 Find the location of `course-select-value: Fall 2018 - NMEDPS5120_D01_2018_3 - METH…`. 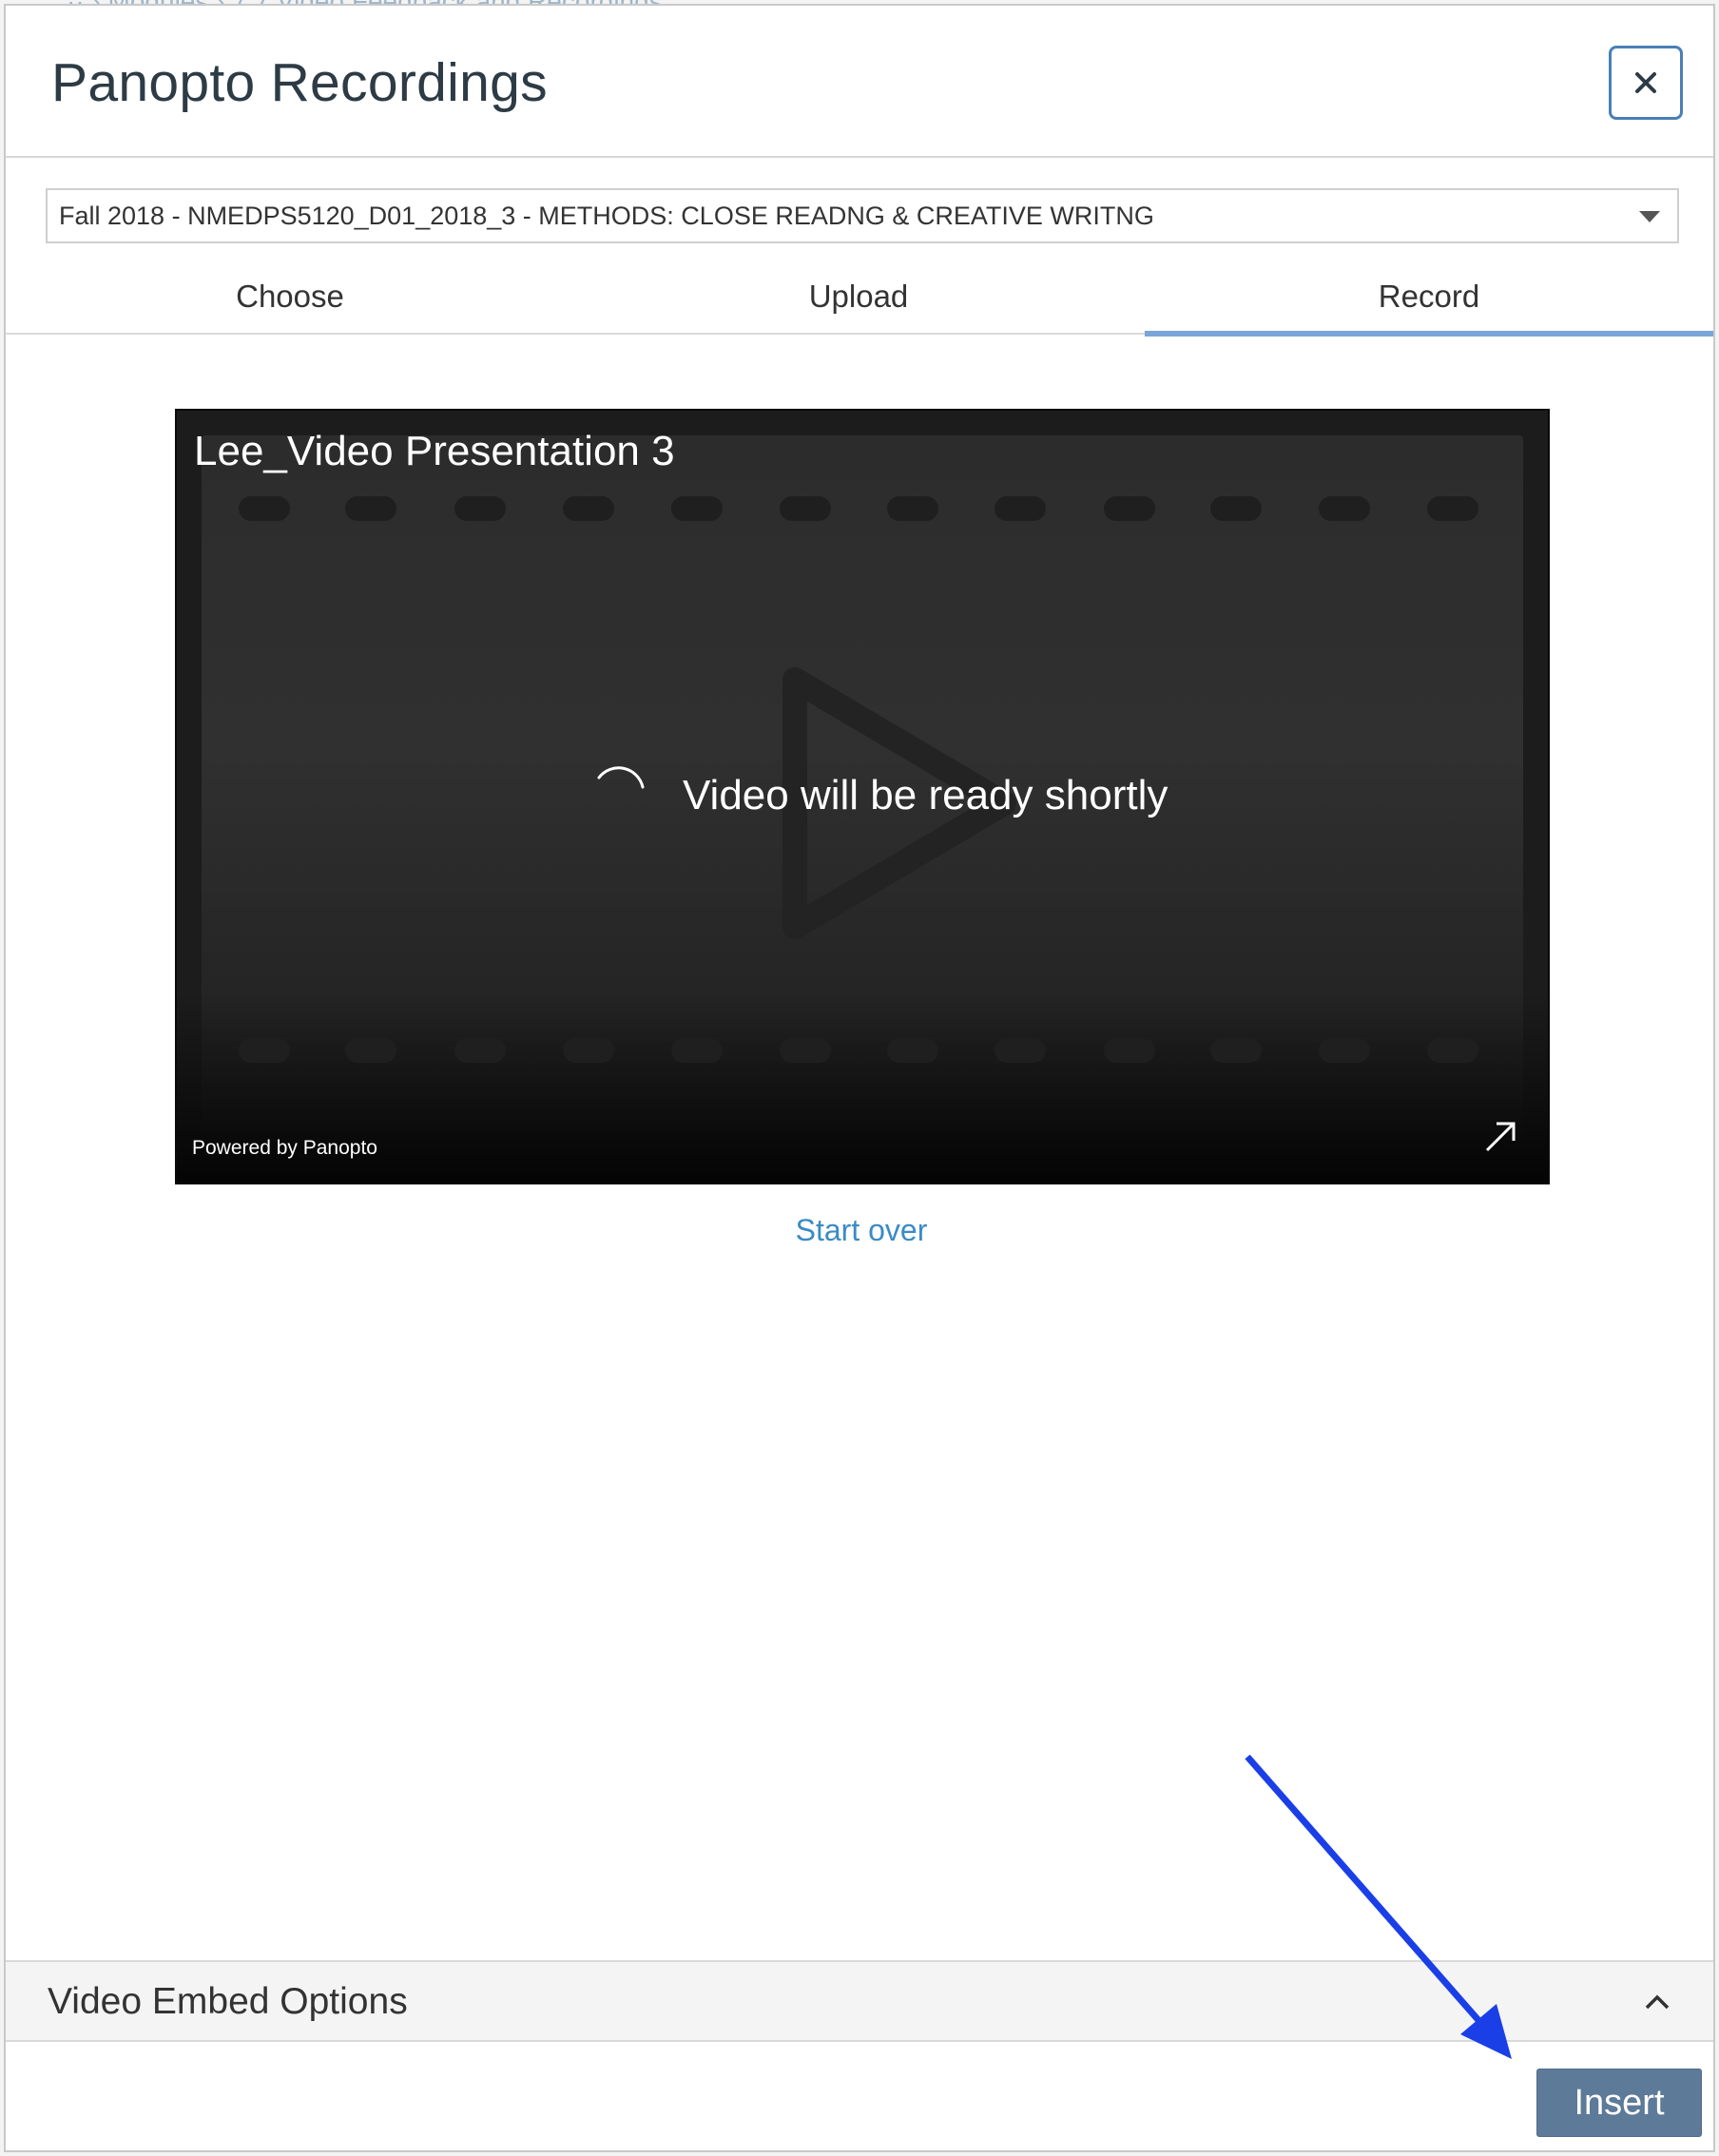

course-select-value: Fall 2018 - NMEDPS5120_D01_2018_3 - METH… is located at coordinates (606, 216).